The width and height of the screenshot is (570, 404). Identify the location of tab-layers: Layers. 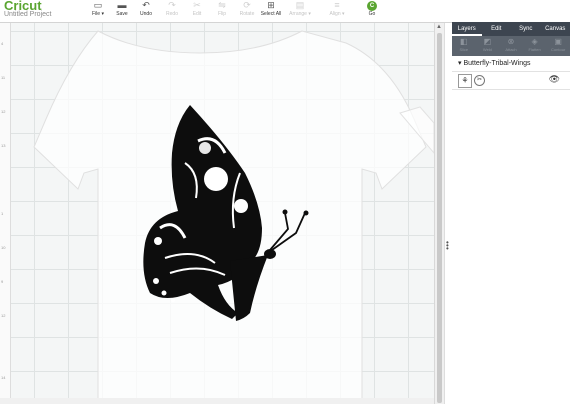
(467, 29).